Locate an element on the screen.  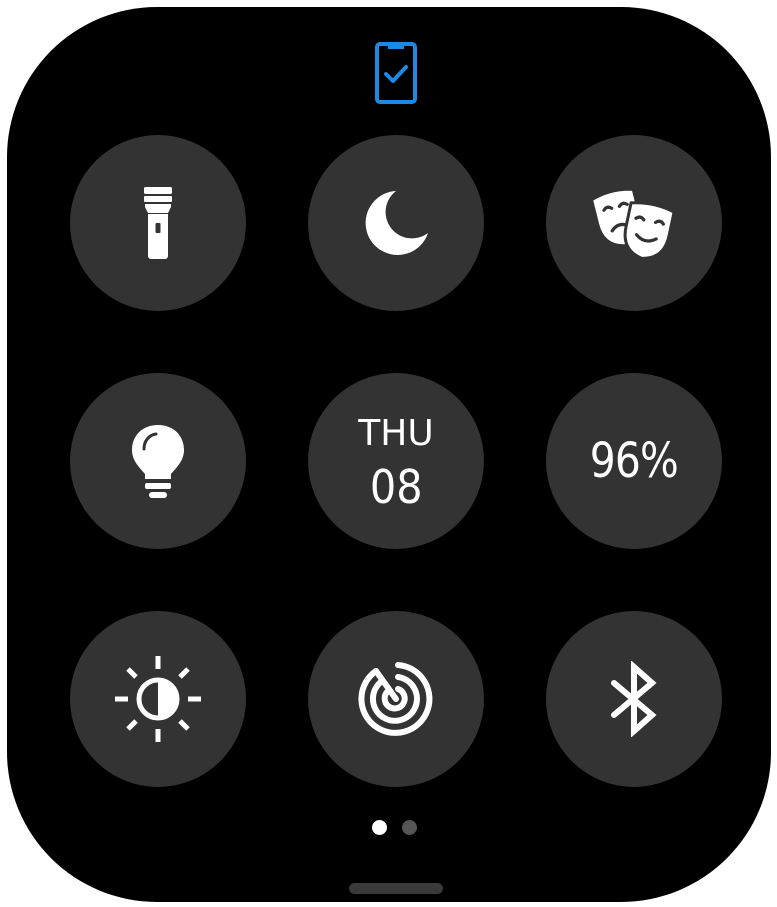
brightness-button is located at coordinates (158, 699).